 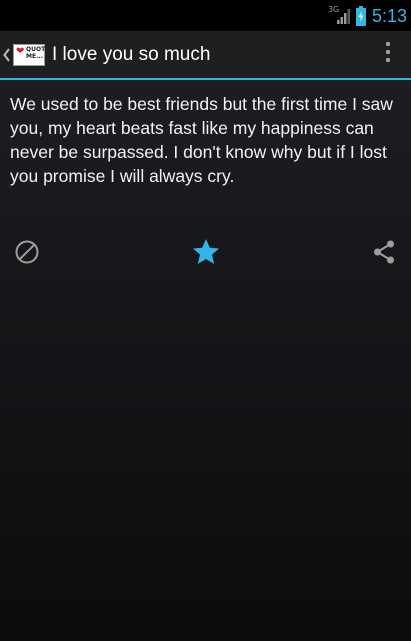 I want to click on action-bar-divider, so click(x=205, y=79).